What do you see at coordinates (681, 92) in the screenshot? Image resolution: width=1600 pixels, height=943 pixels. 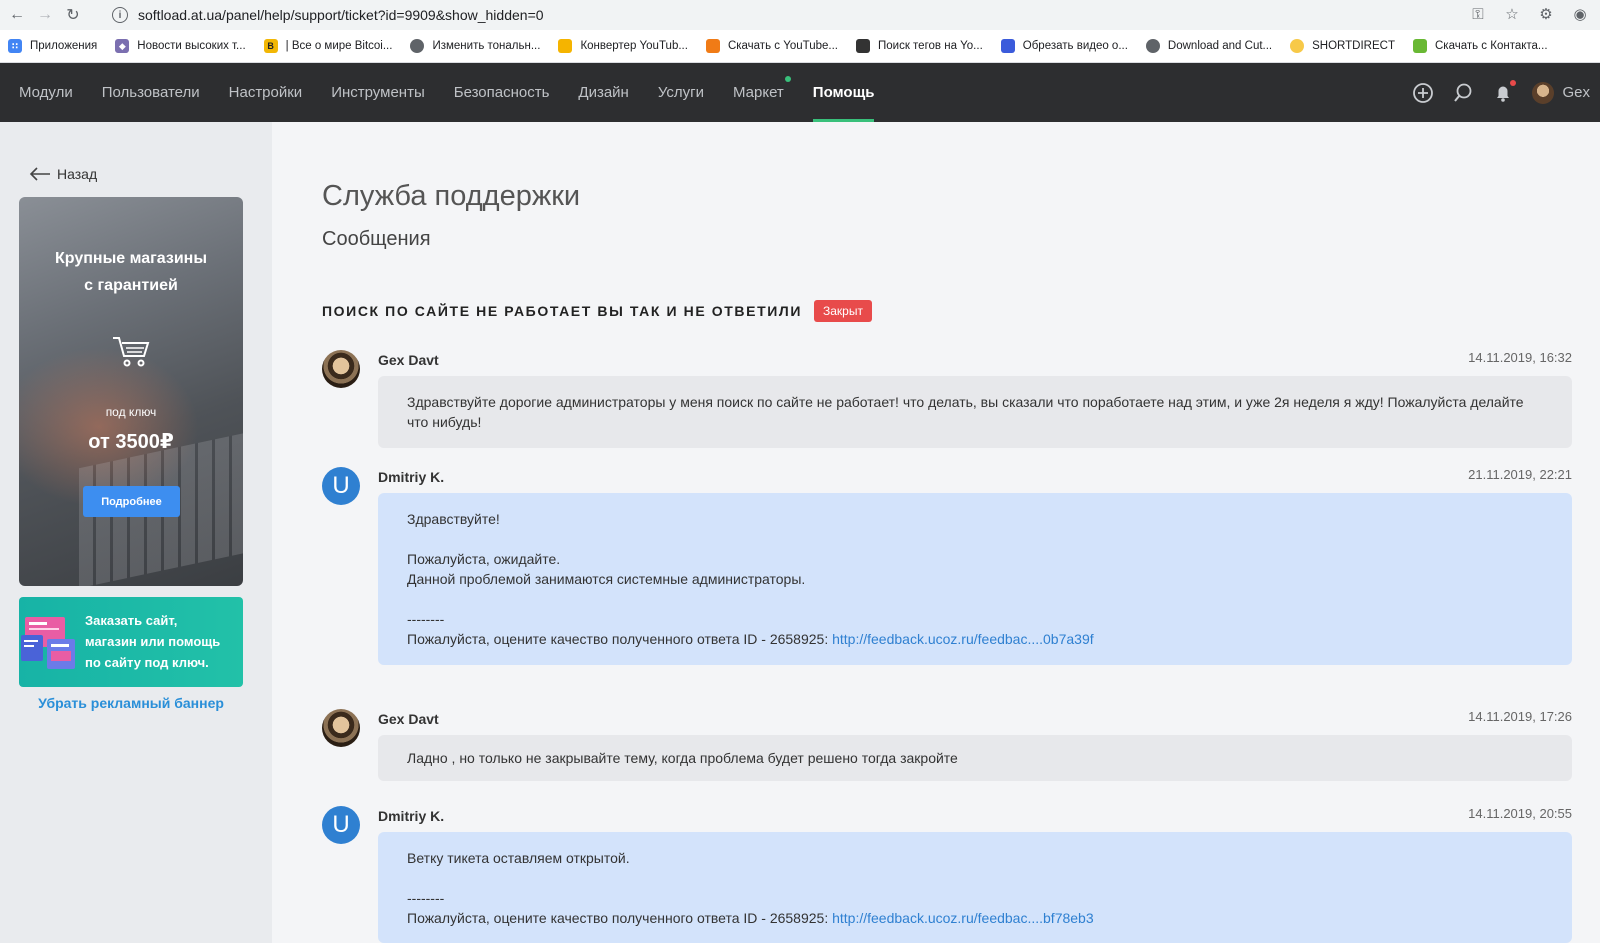 I see `menu-item-services: Услуги` at bounding box center [681, 92].